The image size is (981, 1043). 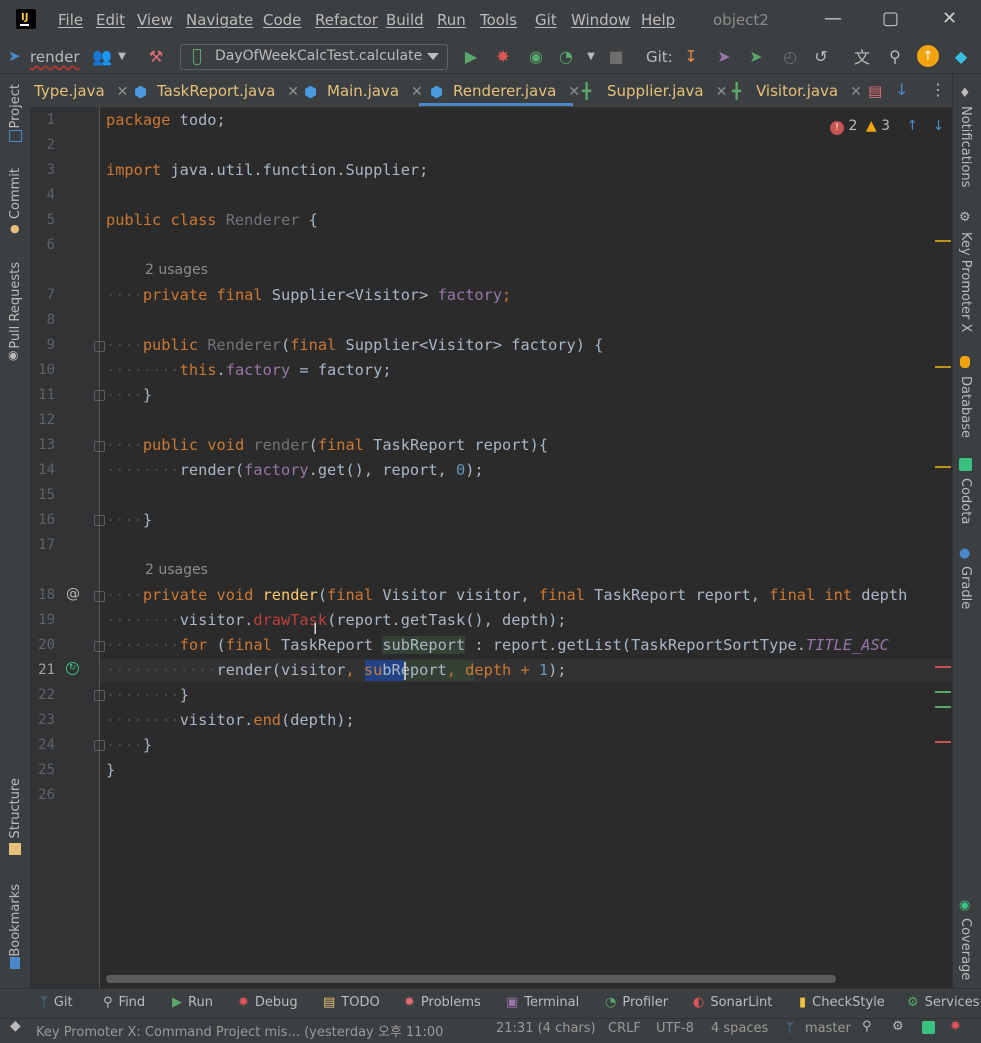 I want to click on caret-position: 21:31 (4 chars), so click(x=546, y=1028).